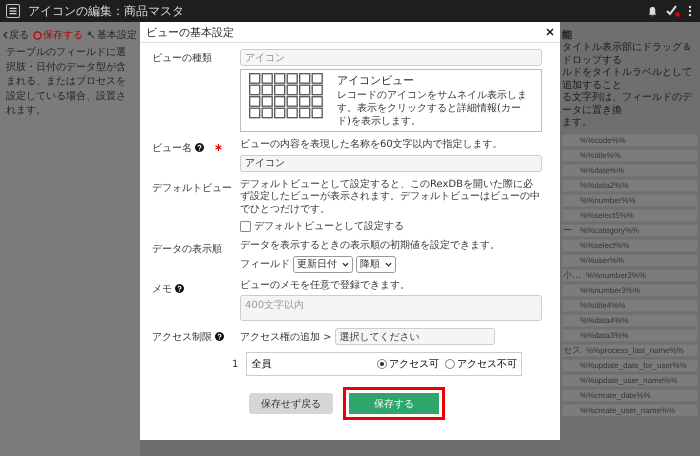 This screenshot has width=700, height=456. Describe the element at coordinates (16, 35) in the screenshot. I see `back-link: 戻る` at that location.